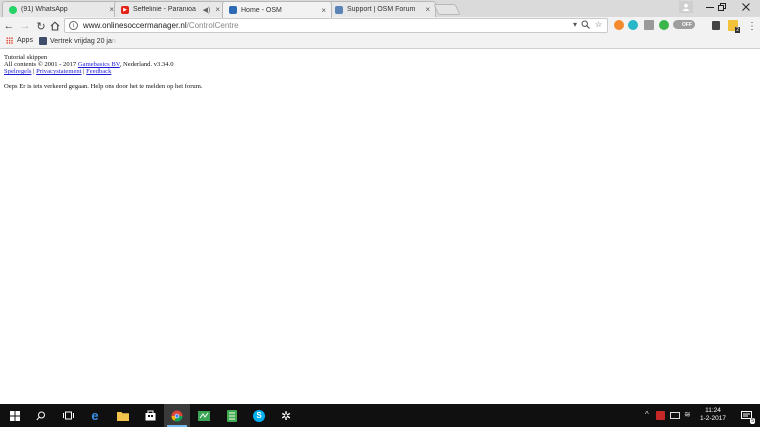  I want to click on speaker-icon: ◀), so click(207, 10).